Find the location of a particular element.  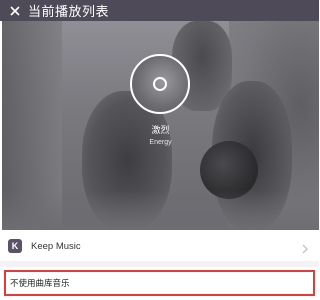

top-bar: 当前播放列表 is located at coordinates (159, 10).